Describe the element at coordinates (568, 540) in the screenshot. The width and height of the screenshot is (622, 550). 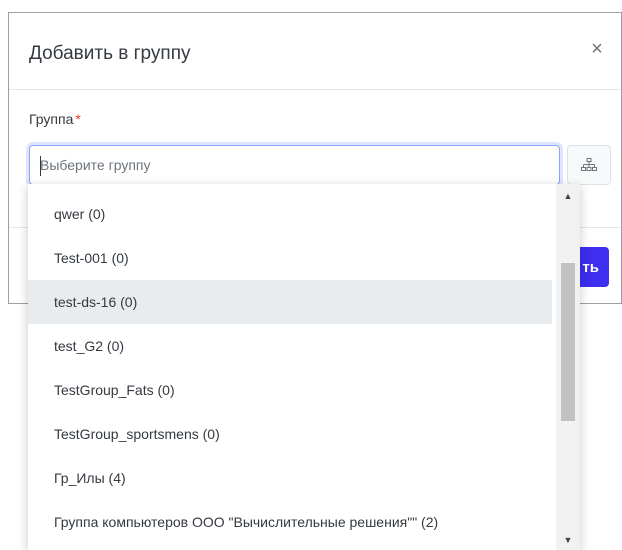
I see `scroll-down-arrow-icon: ▼` at that location.